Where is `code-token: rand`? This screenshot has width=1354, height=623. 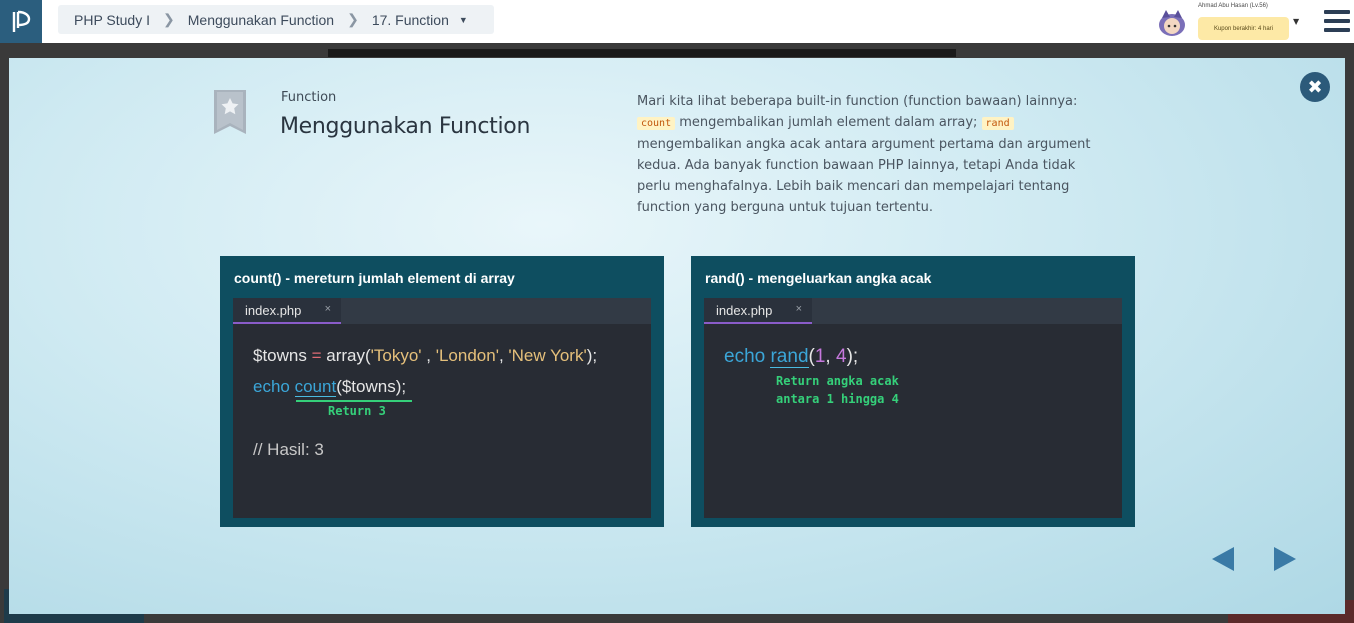 code-token: rand is located at coordinates (789, 357).